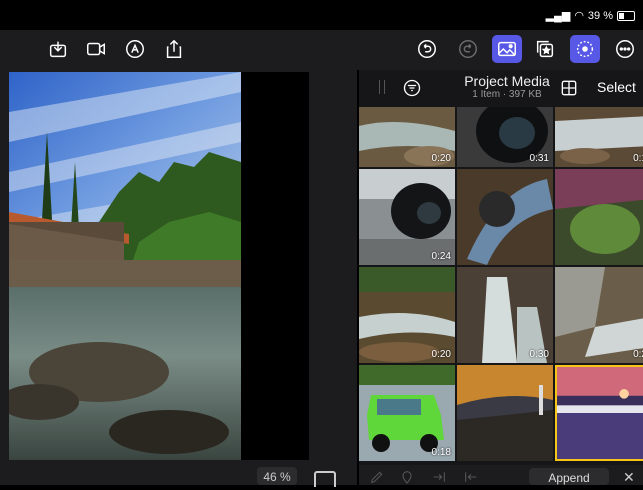  What do you see at coordinates (539, 158) in the screenshot?
I see `tile-duration: 0:31` at bounding box center [539, 158].